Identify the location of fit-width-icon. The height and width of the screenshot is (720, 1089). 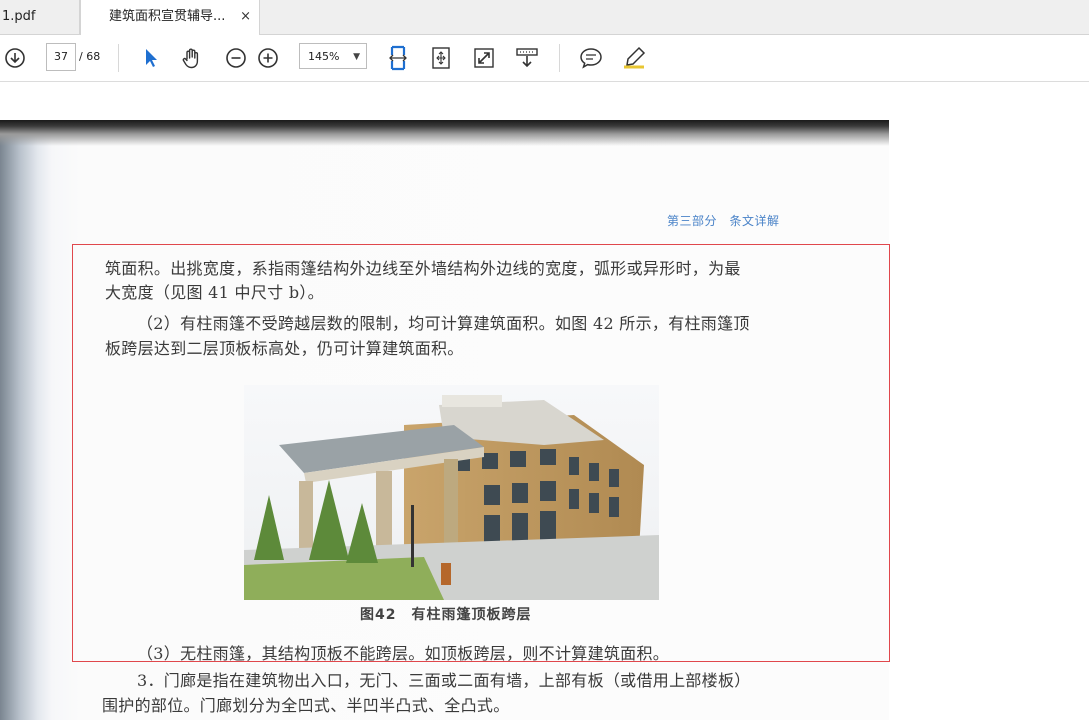
(398, 58).